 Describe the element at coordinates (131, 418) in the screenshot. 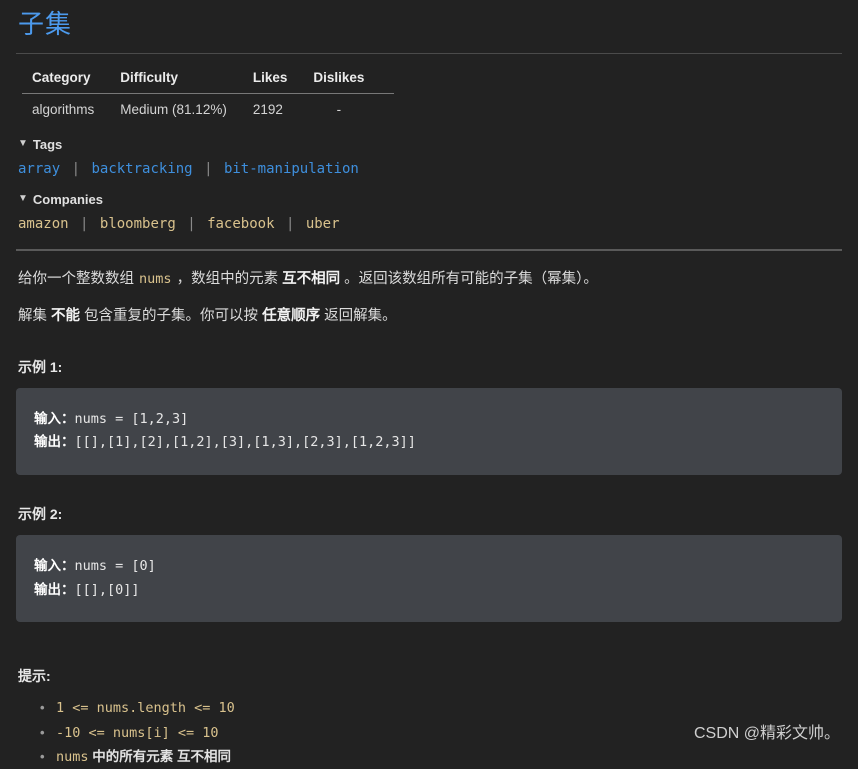

I see `example-input-value: nums = [1,2,3]` at that location.